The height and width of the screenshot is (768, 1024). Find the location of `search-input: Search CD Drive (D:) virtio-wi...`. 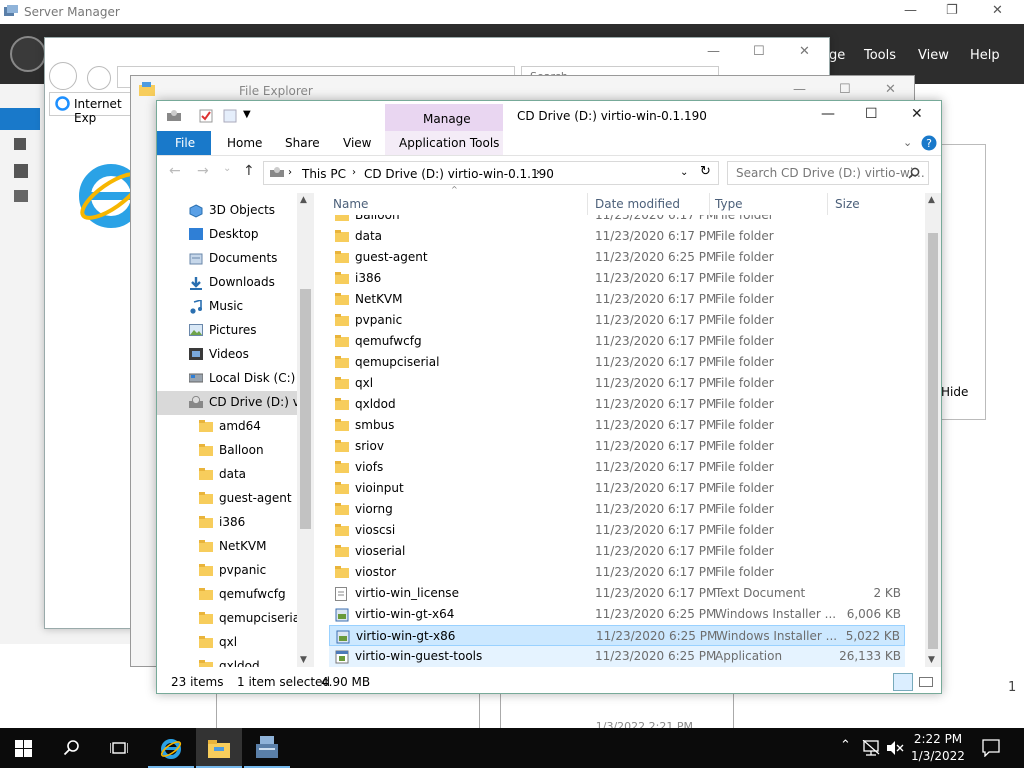

search-input: Search CD Drive (D:) virtio-wi... is located at coordinates (828, 173).